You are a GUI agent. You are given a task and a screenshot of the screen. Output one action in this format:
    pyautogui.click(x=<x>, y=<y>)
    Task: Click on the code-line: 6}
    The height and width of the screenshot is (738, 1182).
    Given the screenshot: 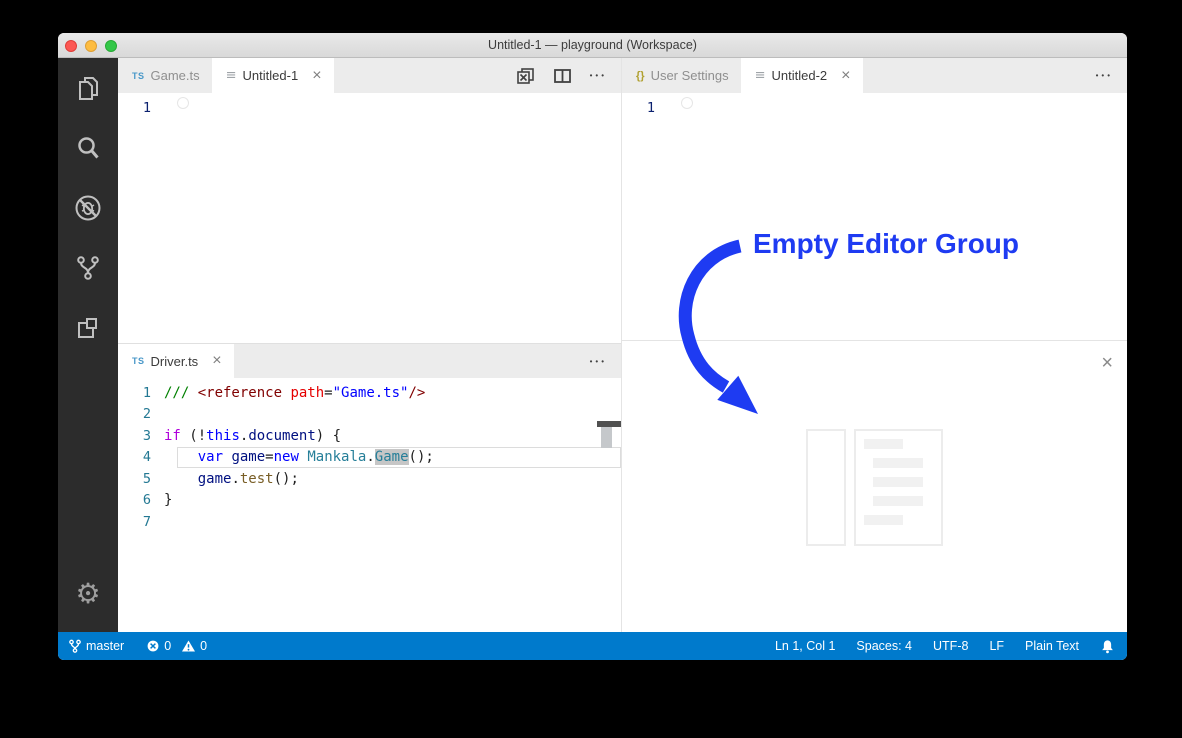 What is the action you would take?
    pyautogui.click(x=369, y=501)
    